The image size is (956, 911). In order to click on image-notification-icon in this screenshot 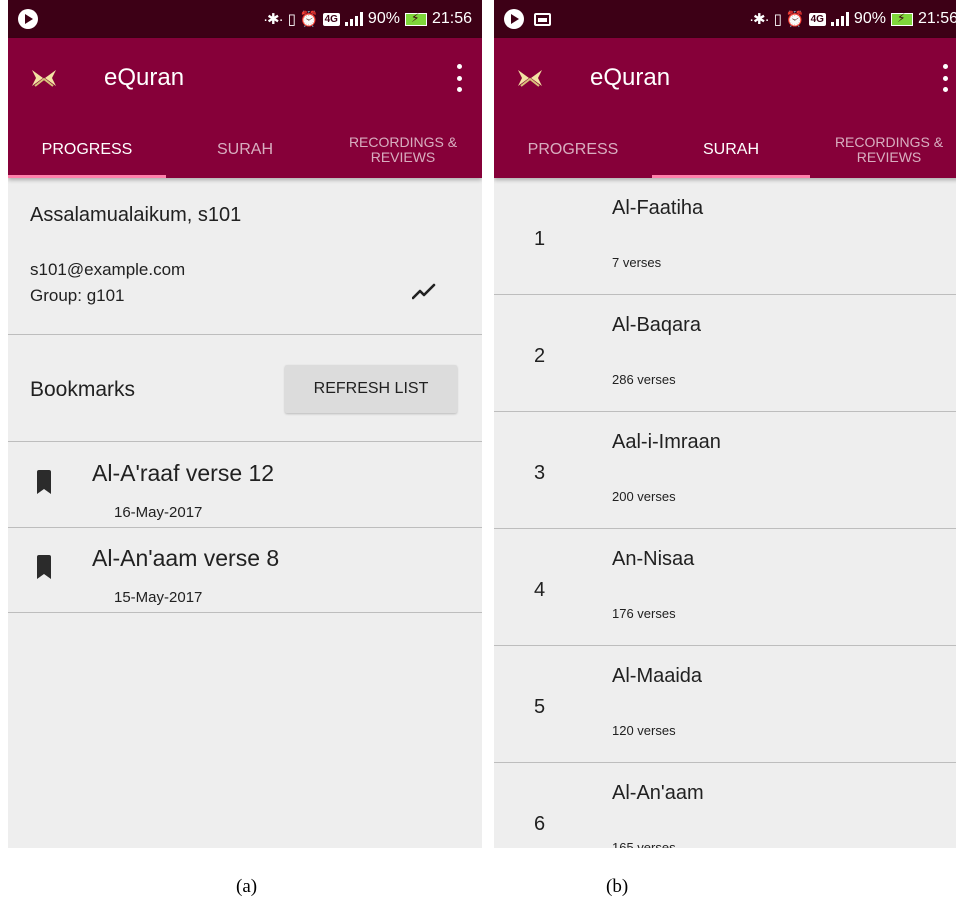, I will do `click(542, 19)`.